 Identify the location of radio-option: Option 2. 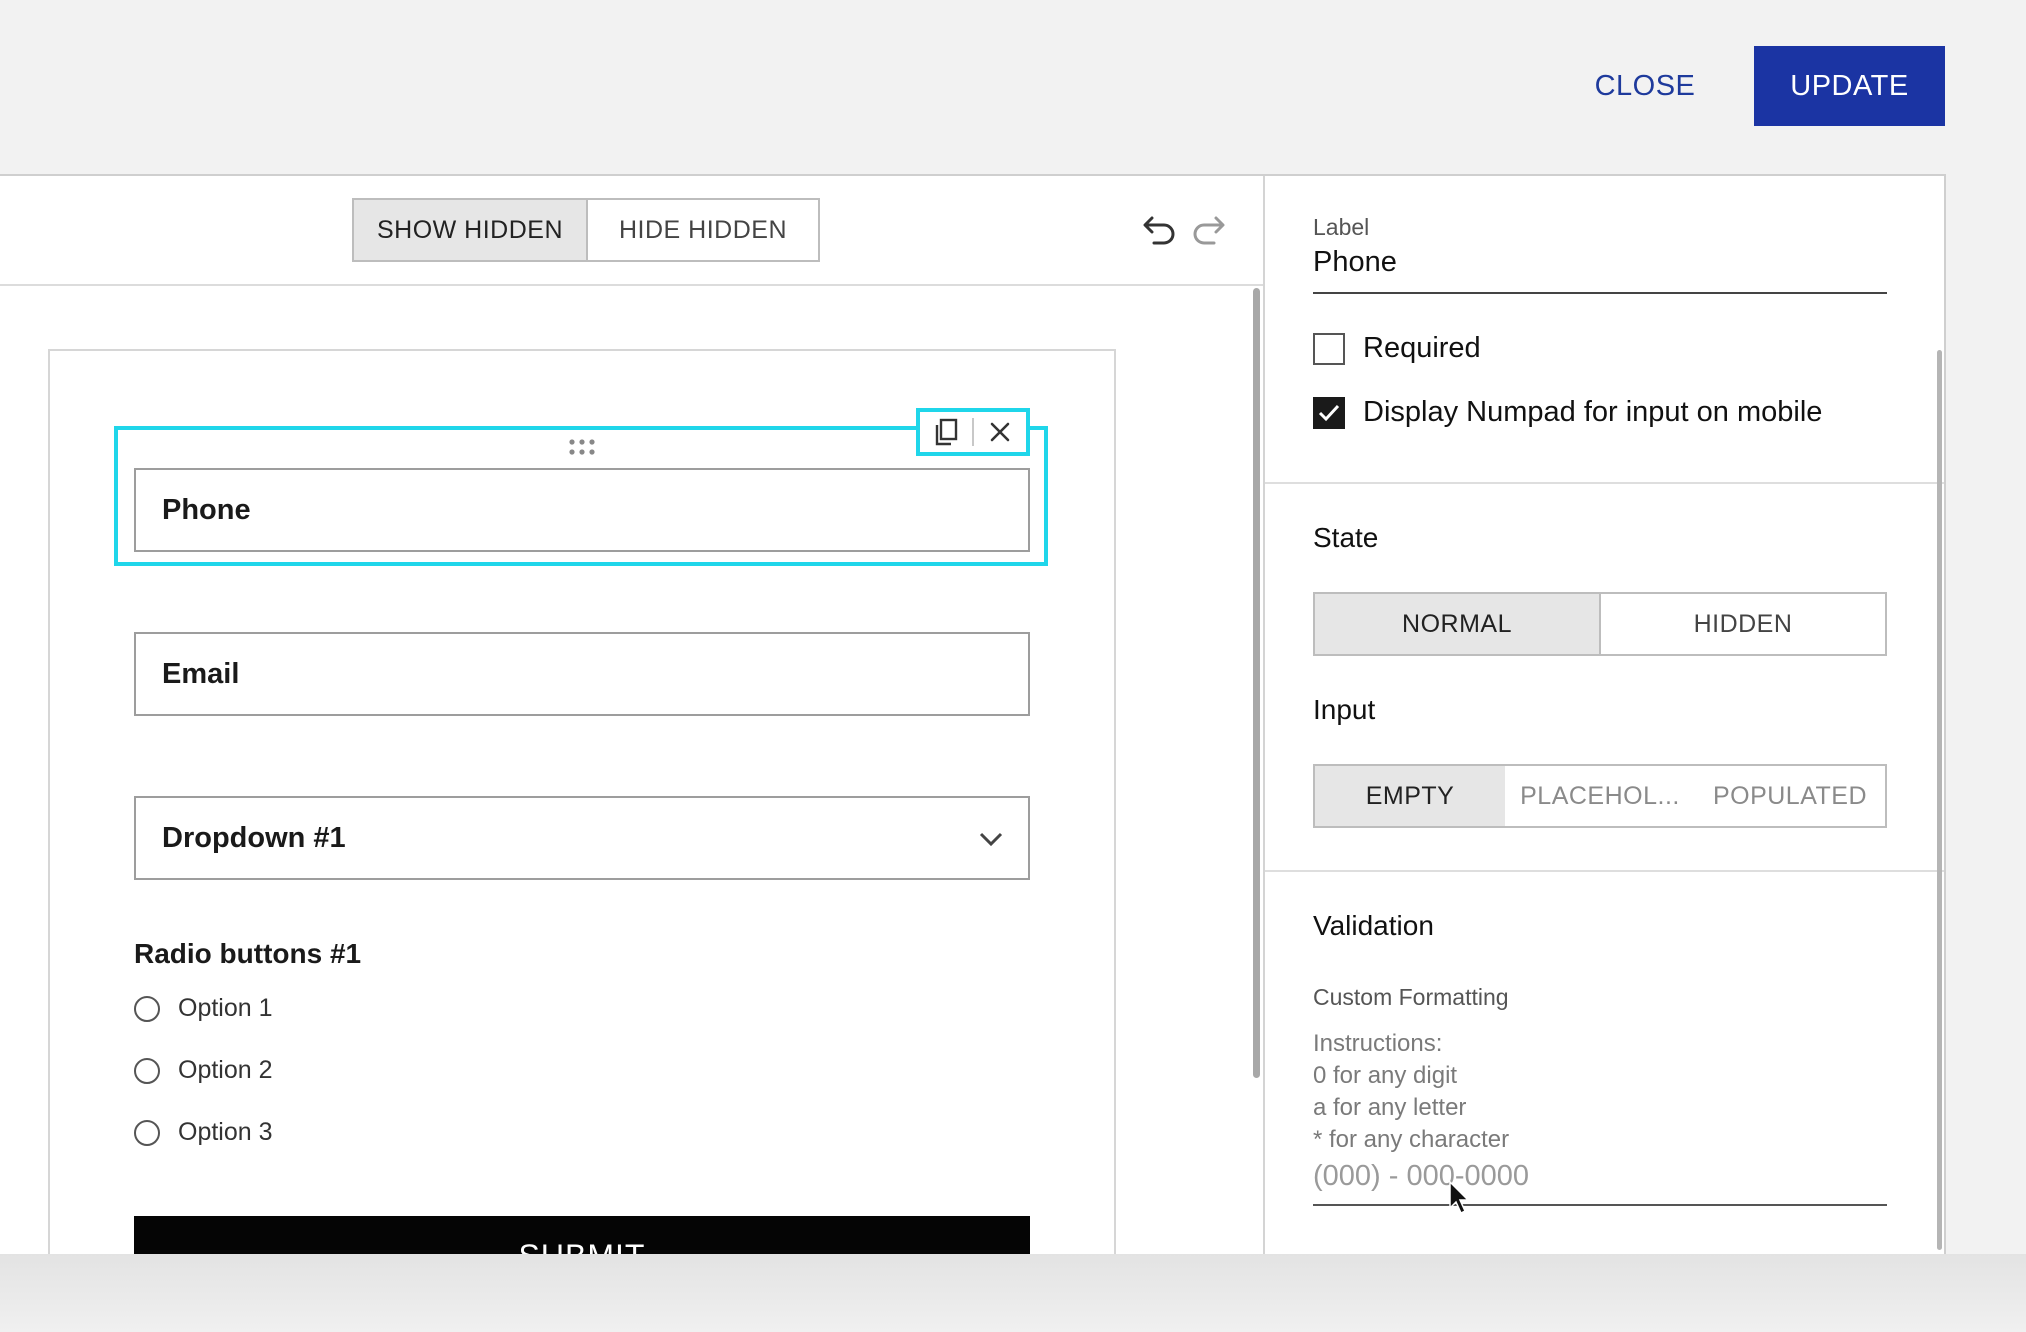
(203, 1070).